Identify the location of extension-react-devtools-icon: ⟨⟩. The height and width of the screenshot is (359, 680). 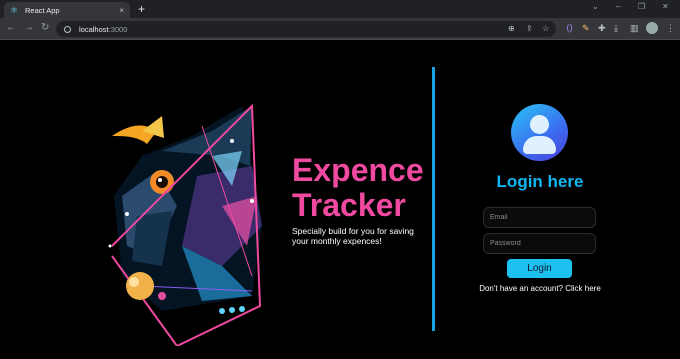
(569, 28).